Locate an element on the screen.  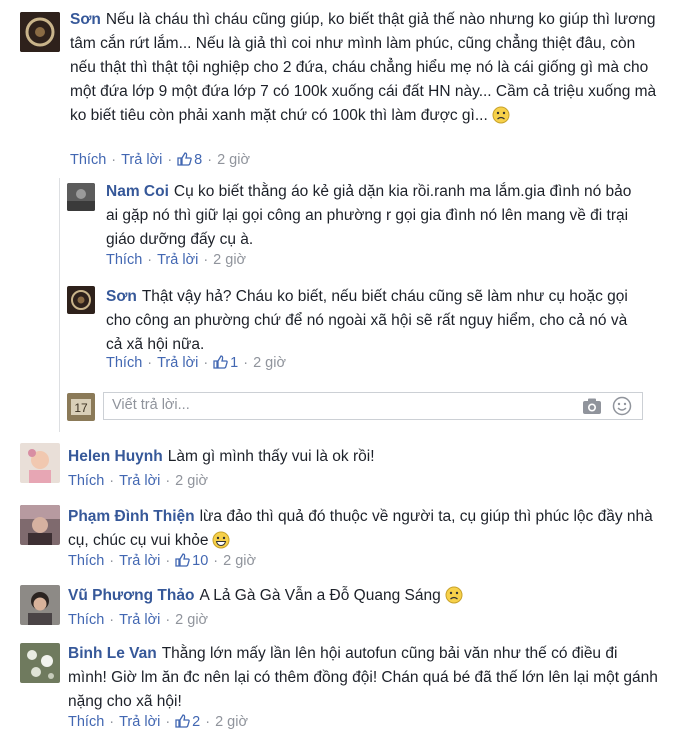
like-count: 1 is located at coordinates (234, 363).